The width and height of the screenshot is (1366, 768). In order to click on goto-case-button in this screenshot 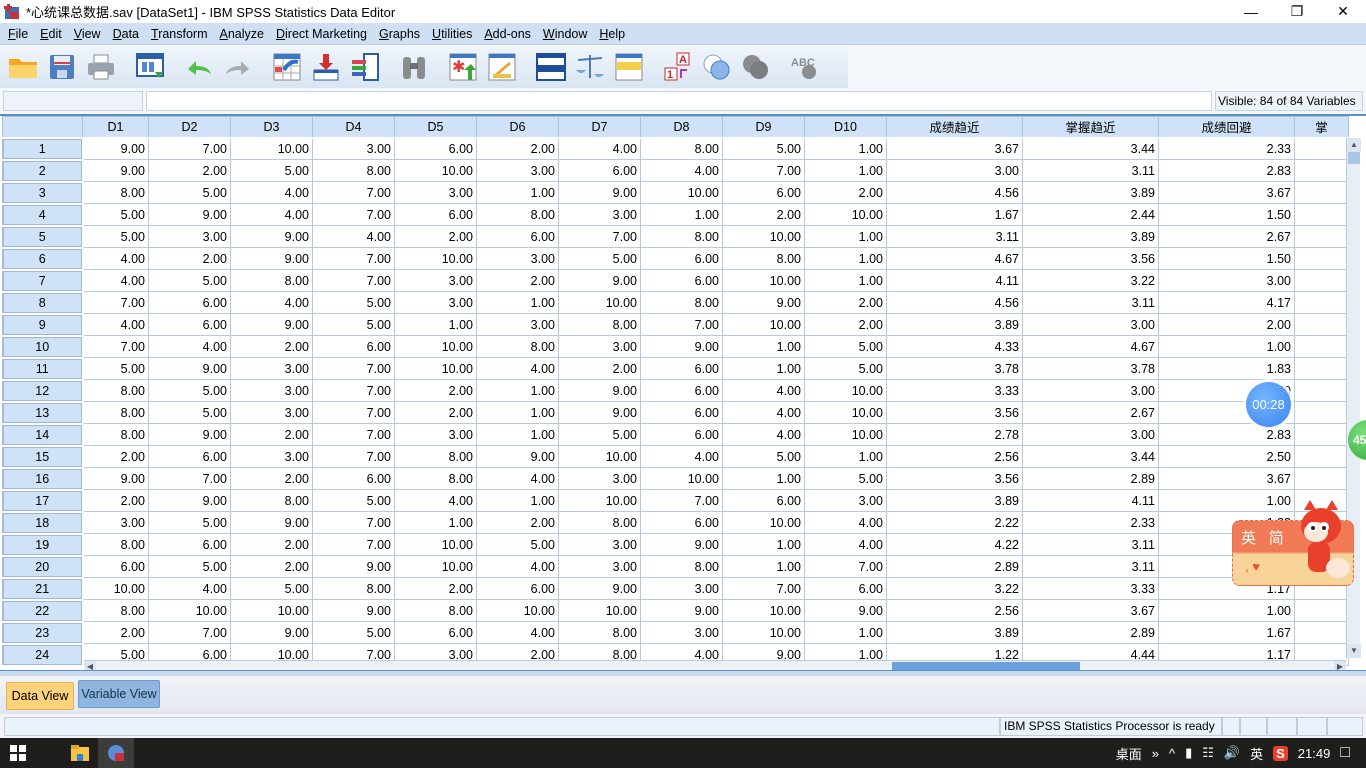, I will do `click(287, 67)`.